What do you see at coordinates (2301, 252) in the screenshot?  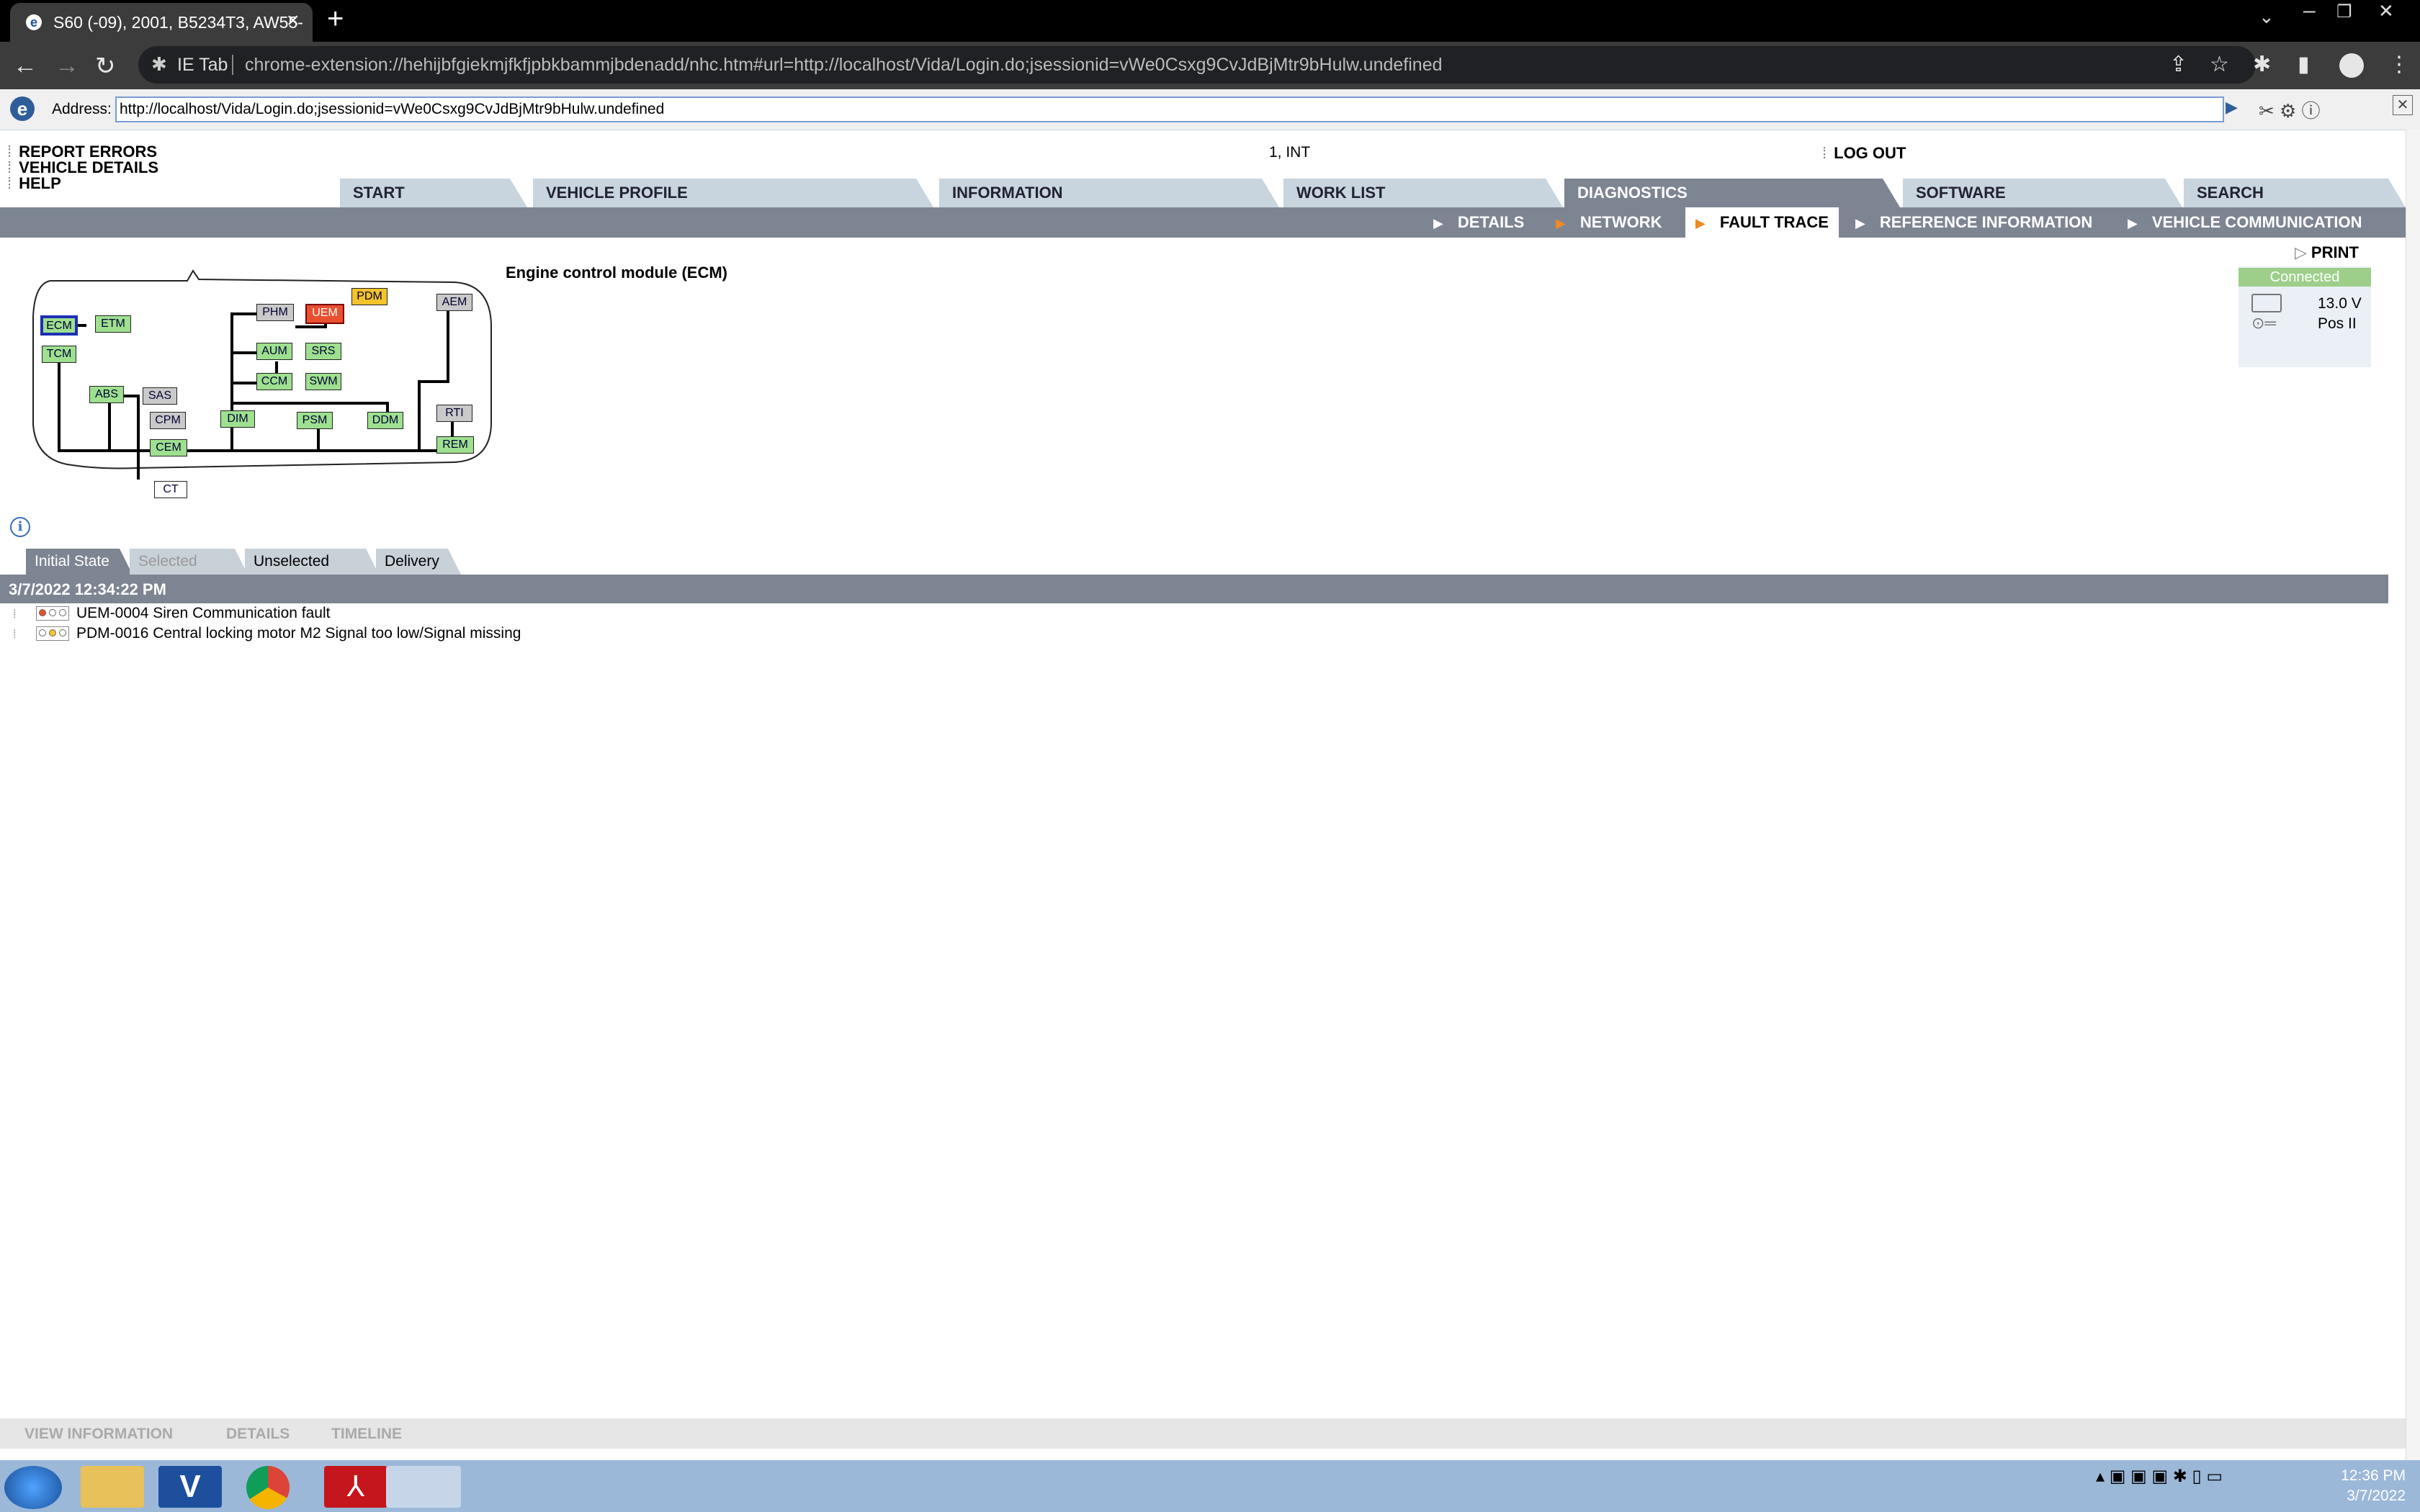 I see `arrow-right-icon: ▷` at bounding box center [2301, 252].